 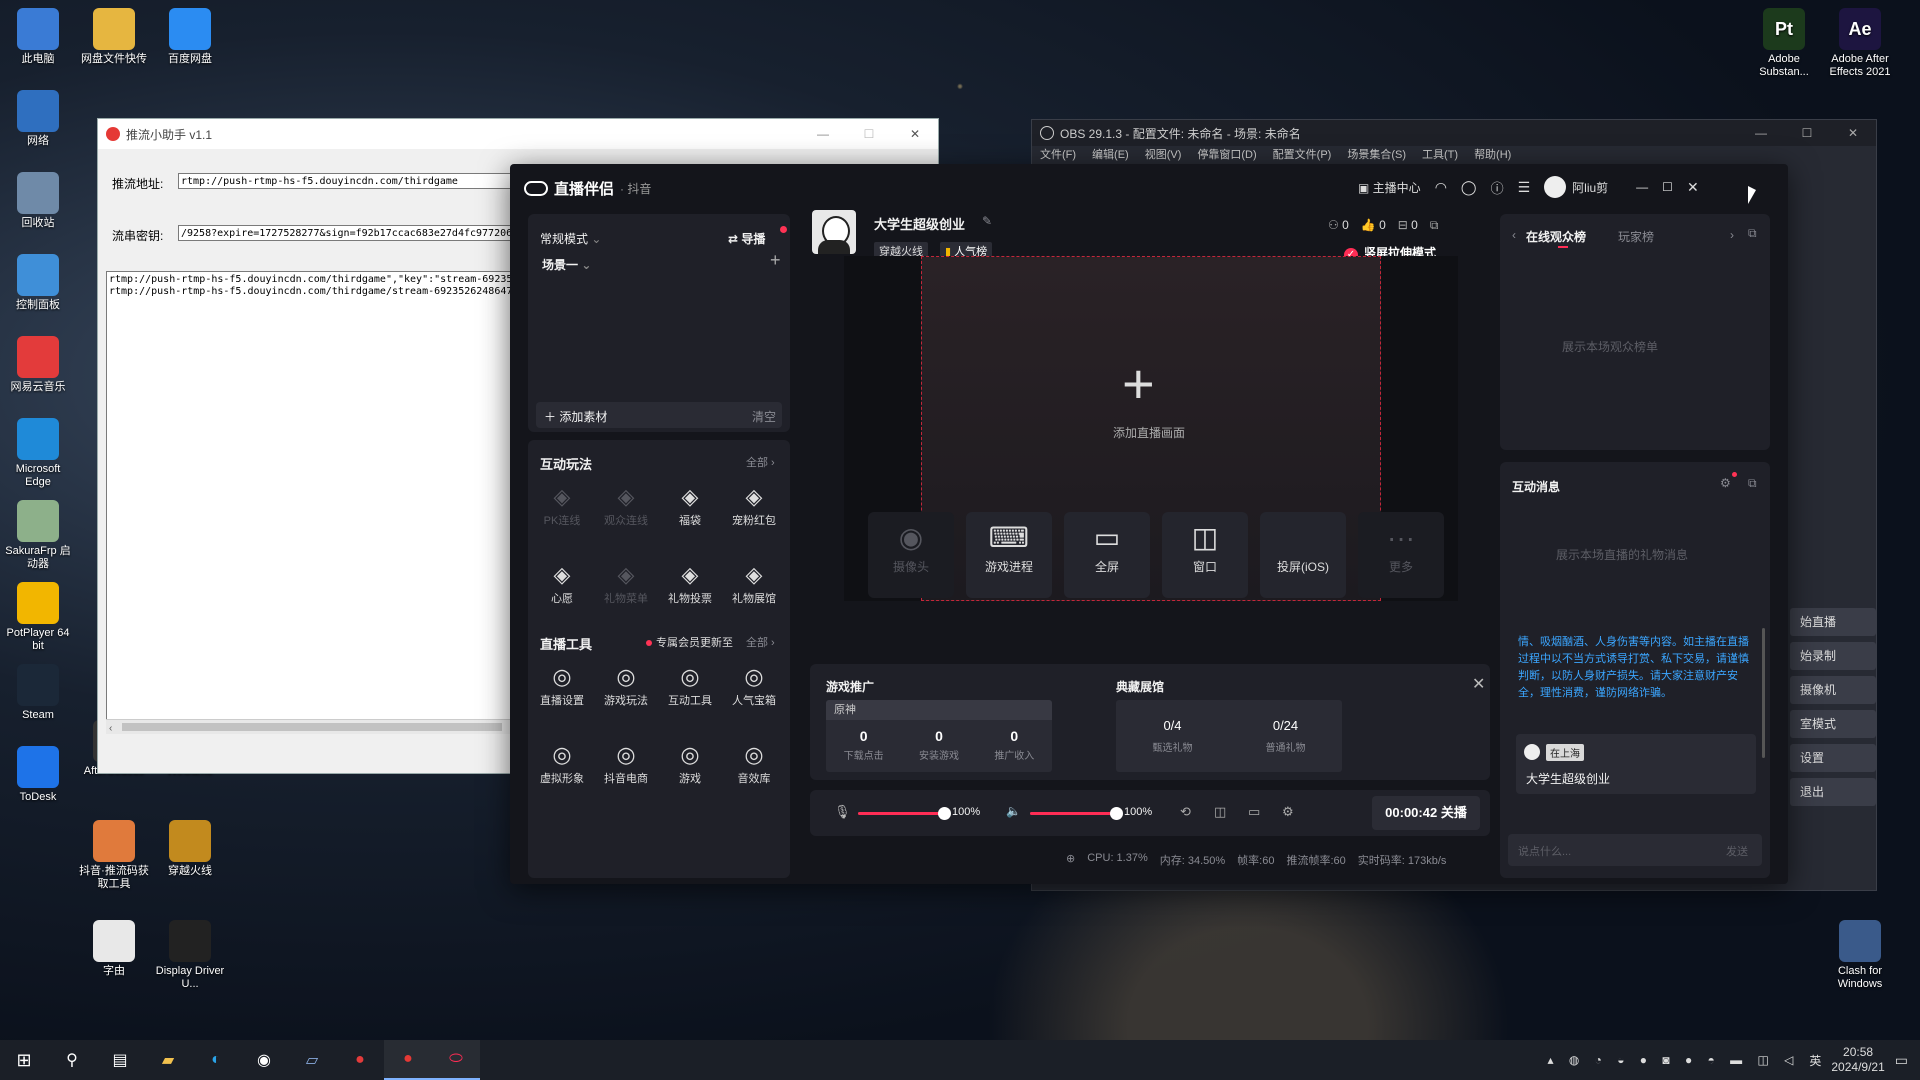 I want to click on source-button: ◫ 窗口, so click(x=1205, y=555).